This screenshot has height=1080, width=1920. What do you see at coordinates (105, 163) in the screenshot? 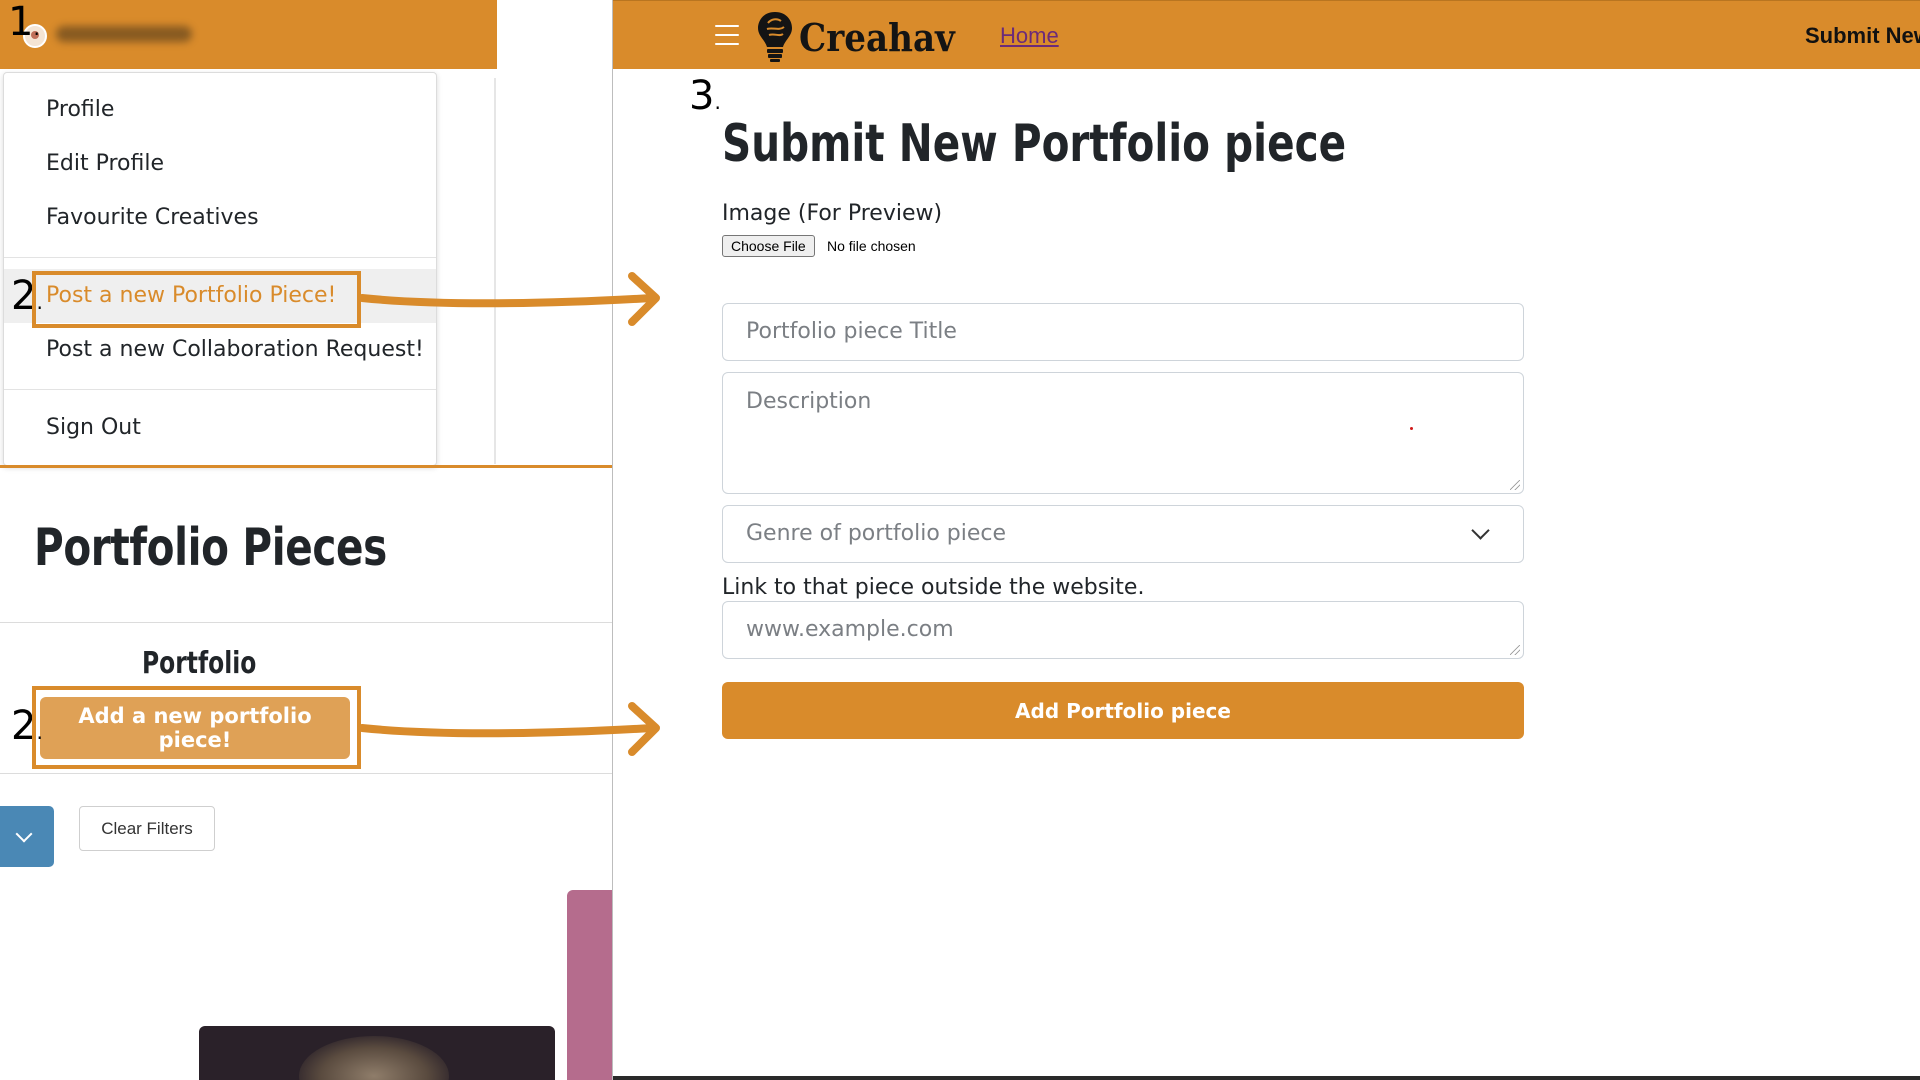
I see `menu-item-label: Edit Profile` at bounding box center [105, 163].